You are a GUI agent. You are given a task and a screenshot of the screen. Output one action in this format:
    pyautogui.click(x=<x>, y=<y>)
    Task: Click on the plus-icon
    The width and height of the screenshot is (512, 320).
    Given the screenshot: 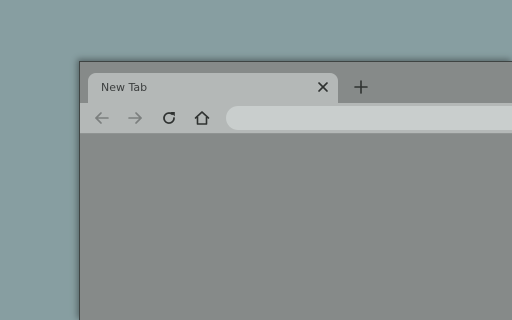 What is the action you would take?
    pyautogui.click(x=361, y=87)
    